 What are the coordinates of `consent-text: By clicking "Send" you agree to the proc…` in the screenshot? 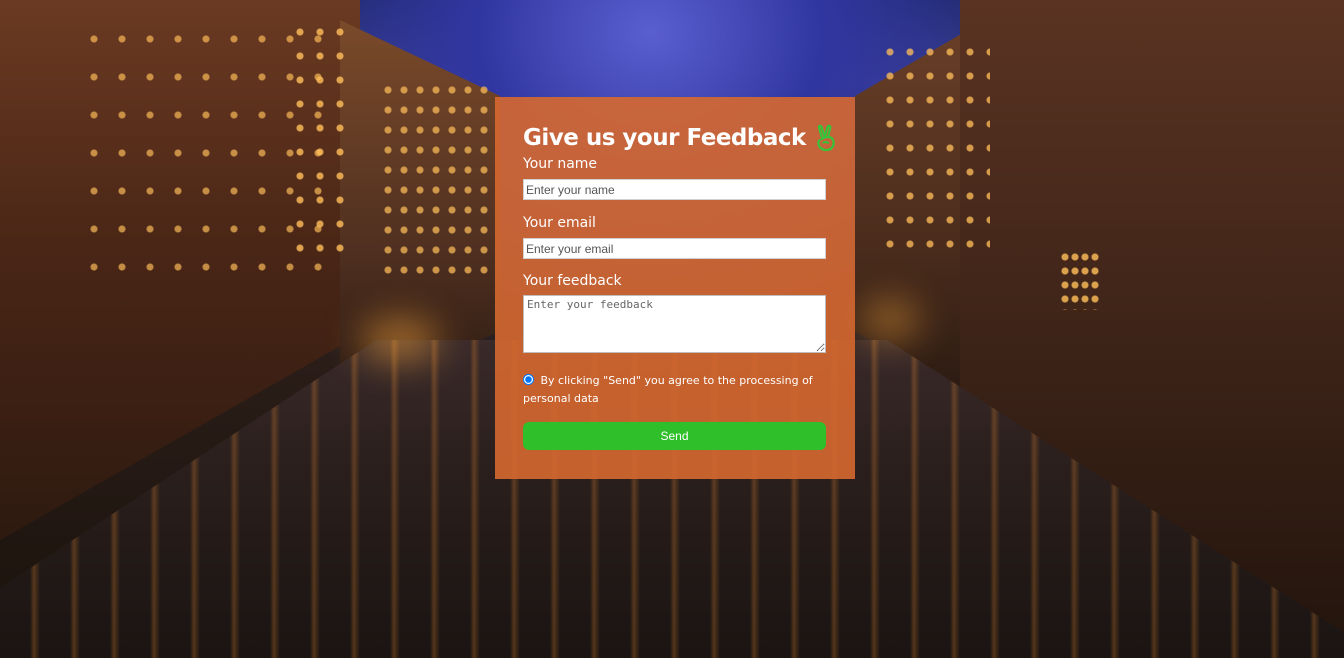 It's located at (668, 389).